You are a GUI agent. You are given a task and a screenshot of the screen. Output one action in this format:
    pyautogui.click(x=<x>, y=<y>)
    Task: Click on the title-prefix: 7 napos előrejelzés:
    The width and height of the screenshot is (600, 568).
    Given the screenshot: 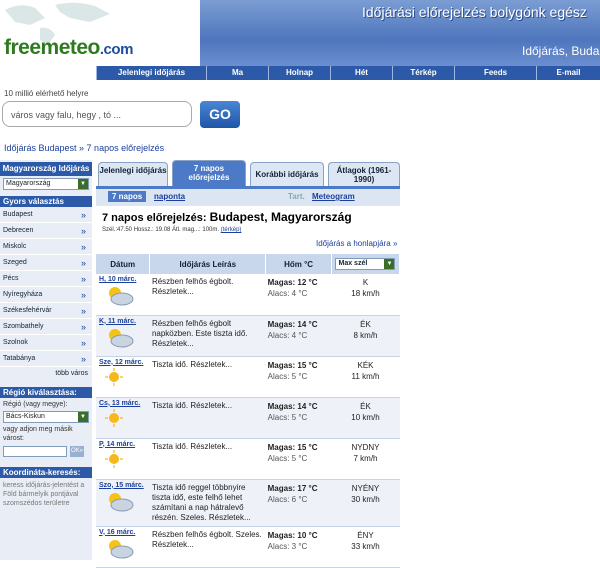 What is the action you would take?
    pyautogui.click(x=156, y=218)
    